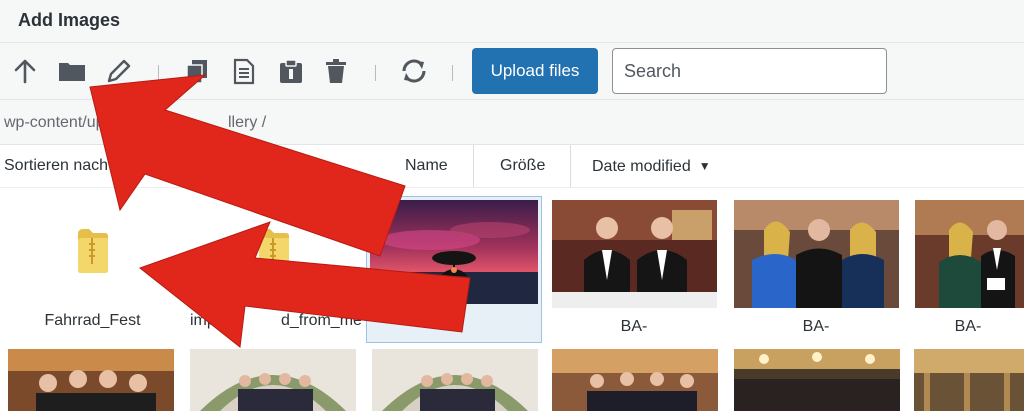 This screenshot has width=1024, height=411. What do you see at coordinates (414, 71) in the screenshot?
I see `refresh-icon` at bounding box center [414, 71].